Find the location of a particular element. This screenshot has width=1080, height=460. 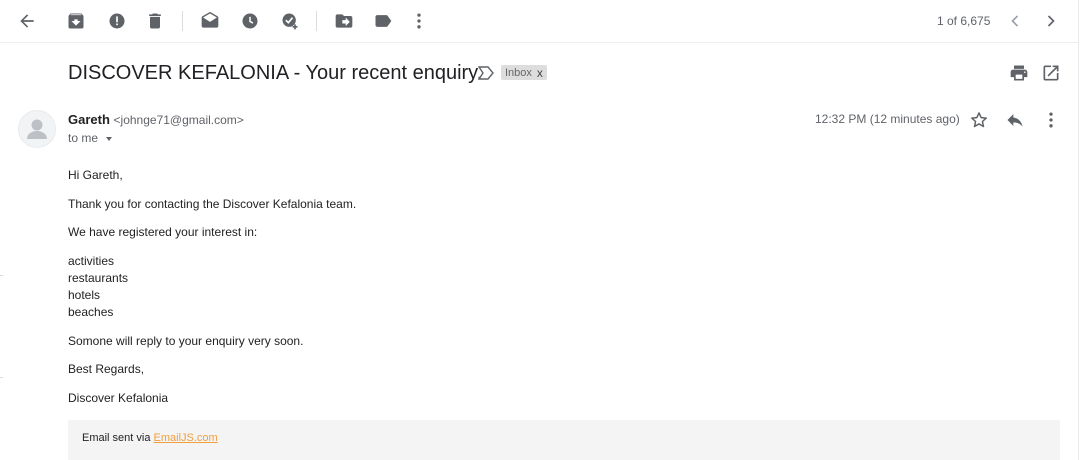

email-footer: Email sent via EmailJS.com is located at coordinates (564, 440).